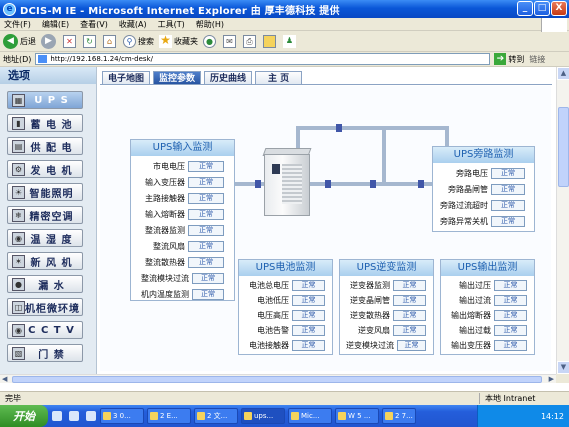  What do you see at coordinates (563, 73) in the screenshot?
I see `scroll-up-icon: ▲` at bounding box center [563, 73].